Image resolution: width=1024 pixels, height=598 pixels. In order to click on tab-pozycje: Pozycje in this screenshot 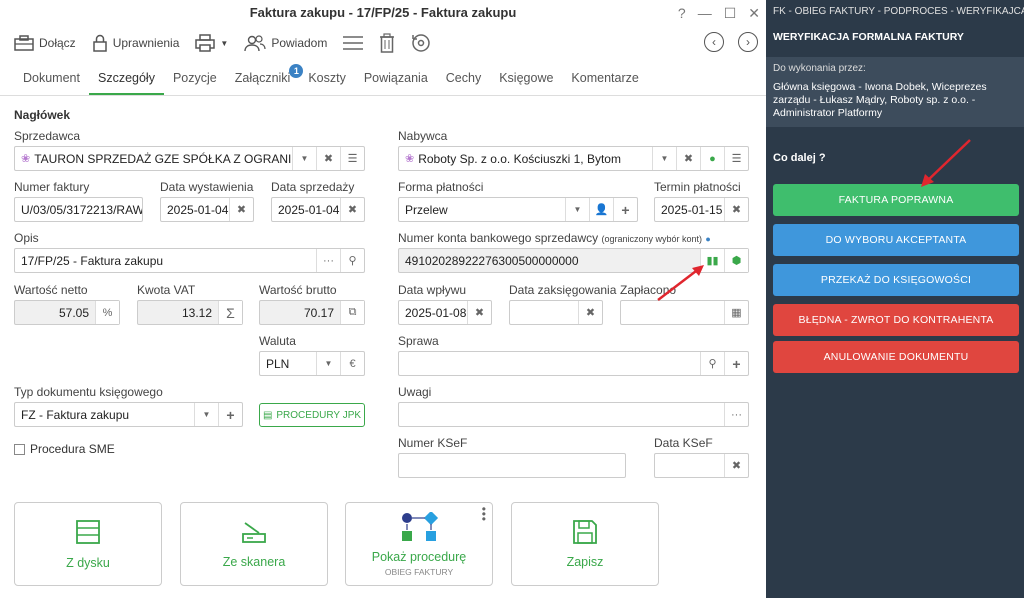, I will do `click(195, 77)`.